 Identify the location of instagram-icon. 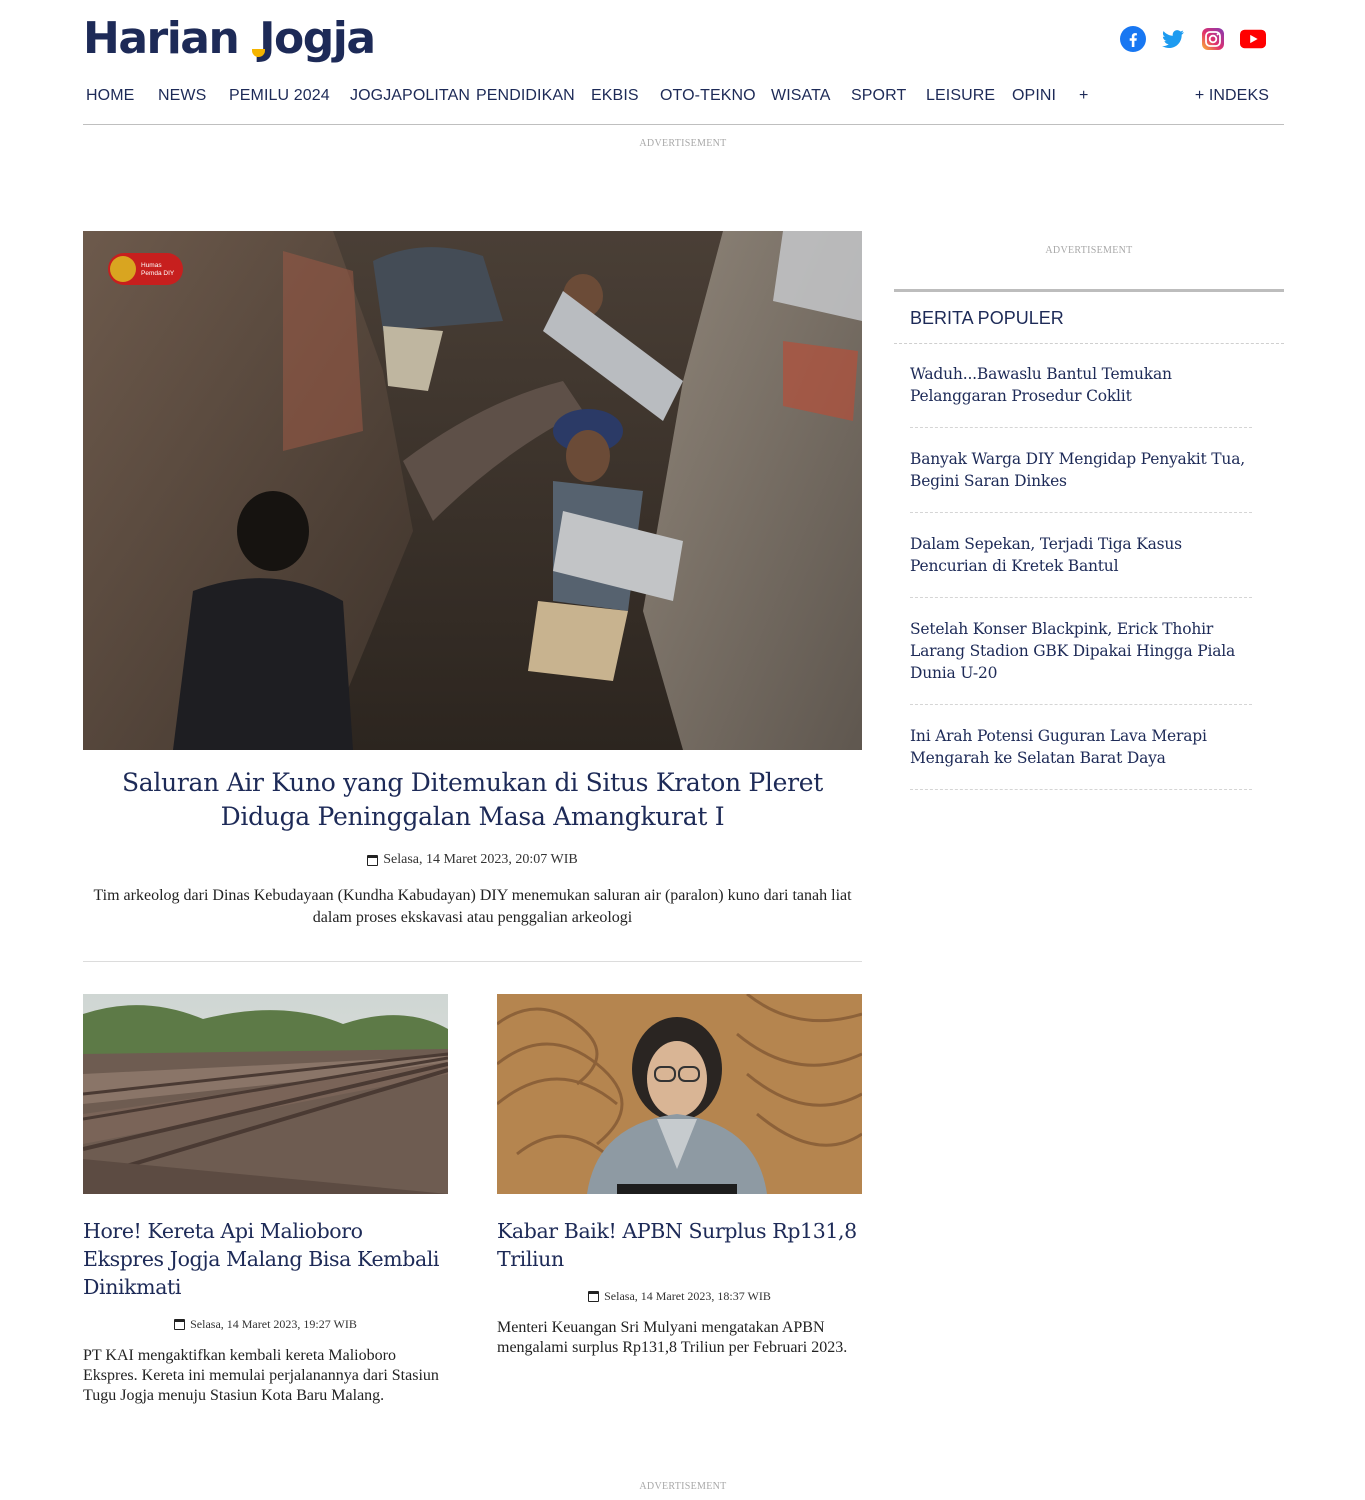
(1213, 39).